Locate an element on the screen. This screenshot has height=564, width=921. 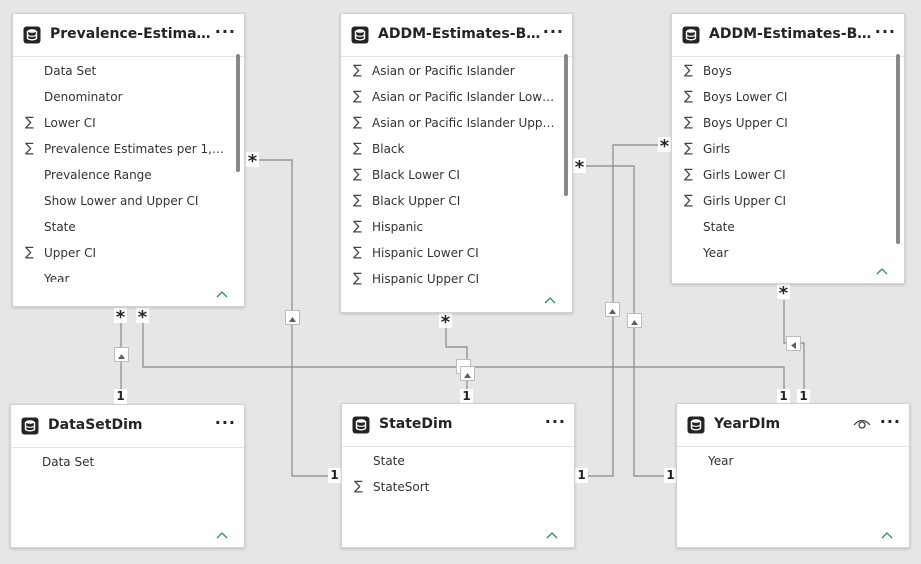
field-item: ∑ Lower CI is located at coordinates (121, 123).